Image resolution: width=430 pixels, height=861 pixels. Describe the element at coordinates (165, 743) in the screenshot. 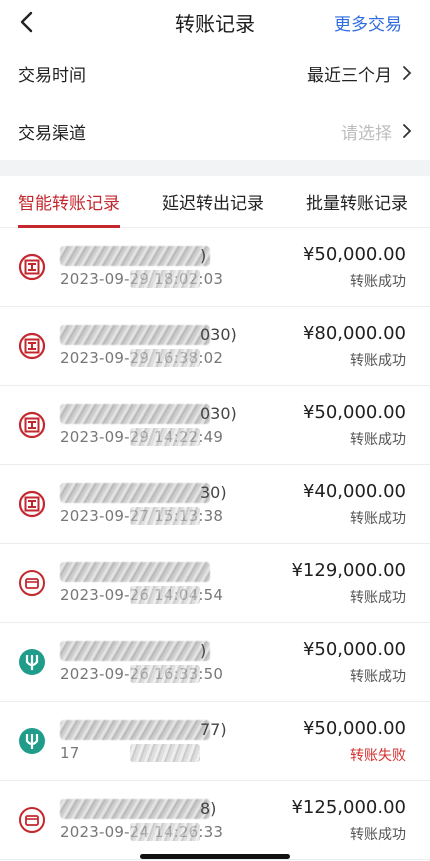

I see `record-info: 77) 17` at that location.